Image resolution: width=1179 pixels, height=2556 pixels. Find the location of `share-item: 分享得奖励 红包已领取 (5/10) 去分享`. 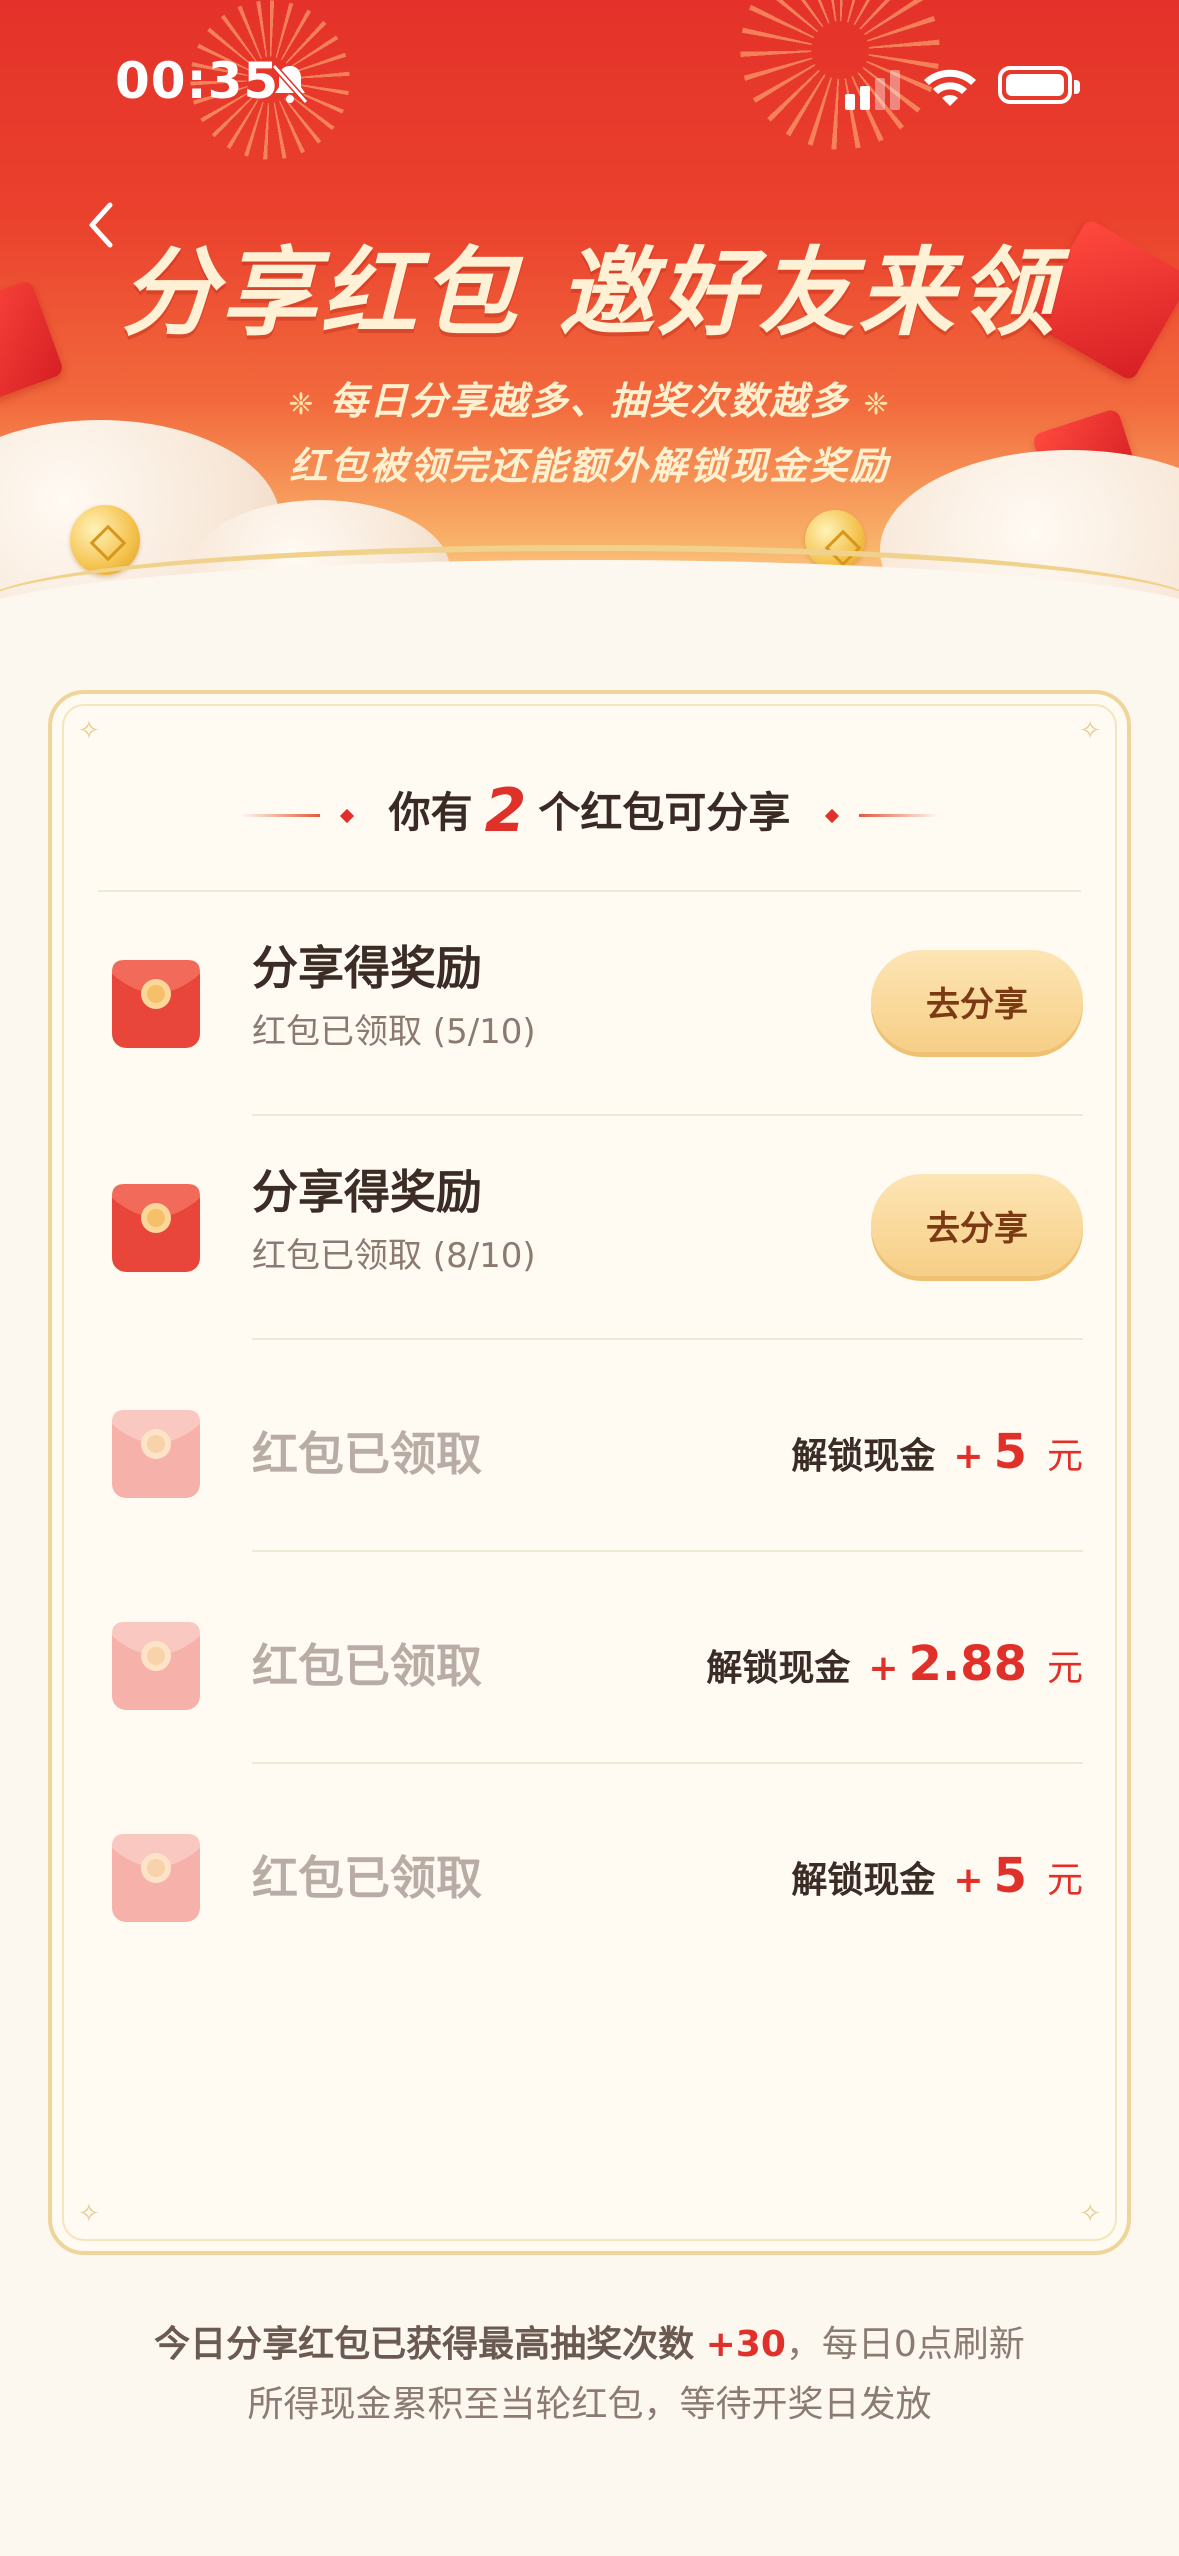

share-item: 分享得奖励 红包已领取 (5/10) 去分享 is located at coordinates (589, 1004).